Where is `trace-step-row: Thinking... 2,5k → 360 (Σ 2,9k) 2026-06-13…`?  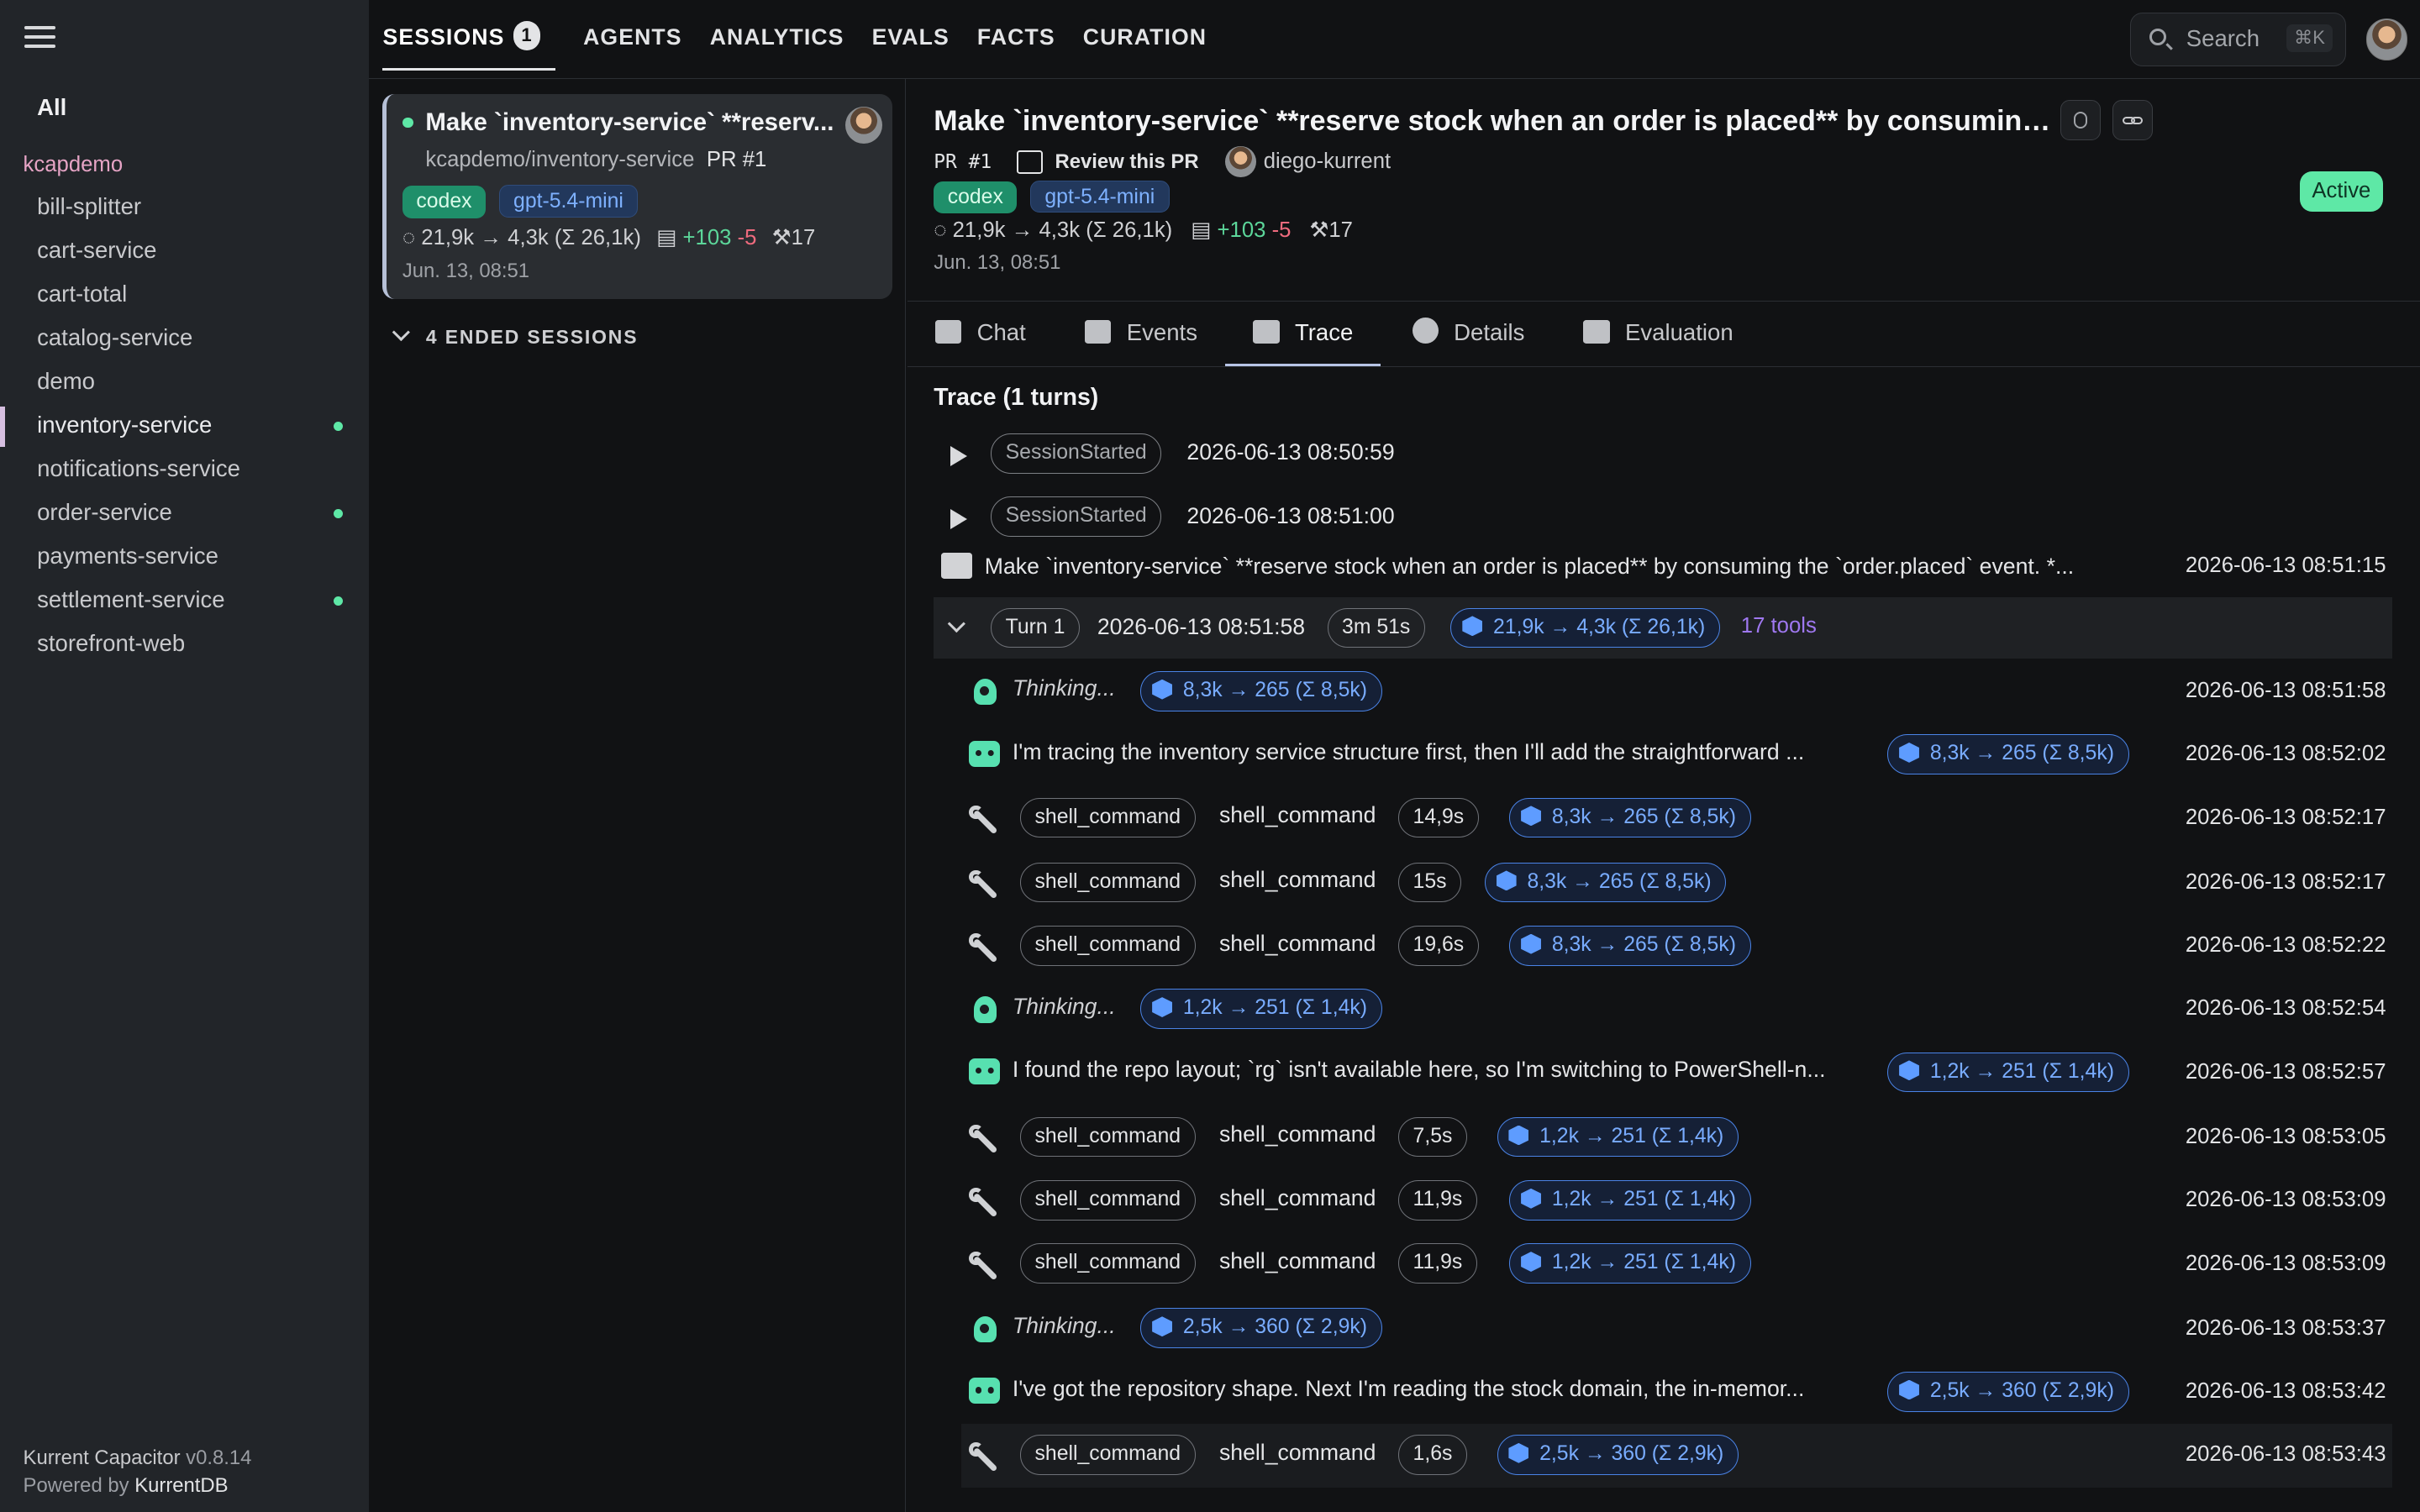
trace-step-row: Thinking... 2,5k → 360 (Σ 2,9k) 2026-06-13… is located at coordinates (1677, 1329).